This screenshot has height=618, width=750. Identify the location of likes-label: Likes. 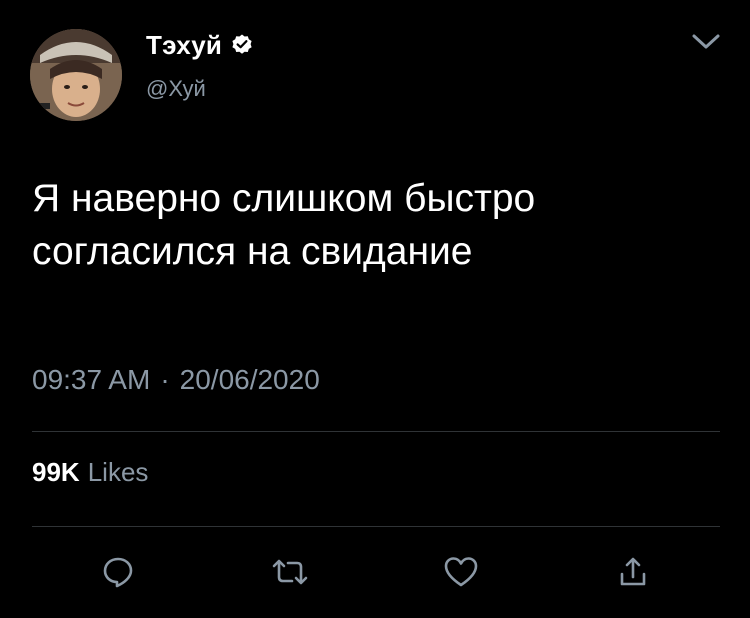
(118, 472).